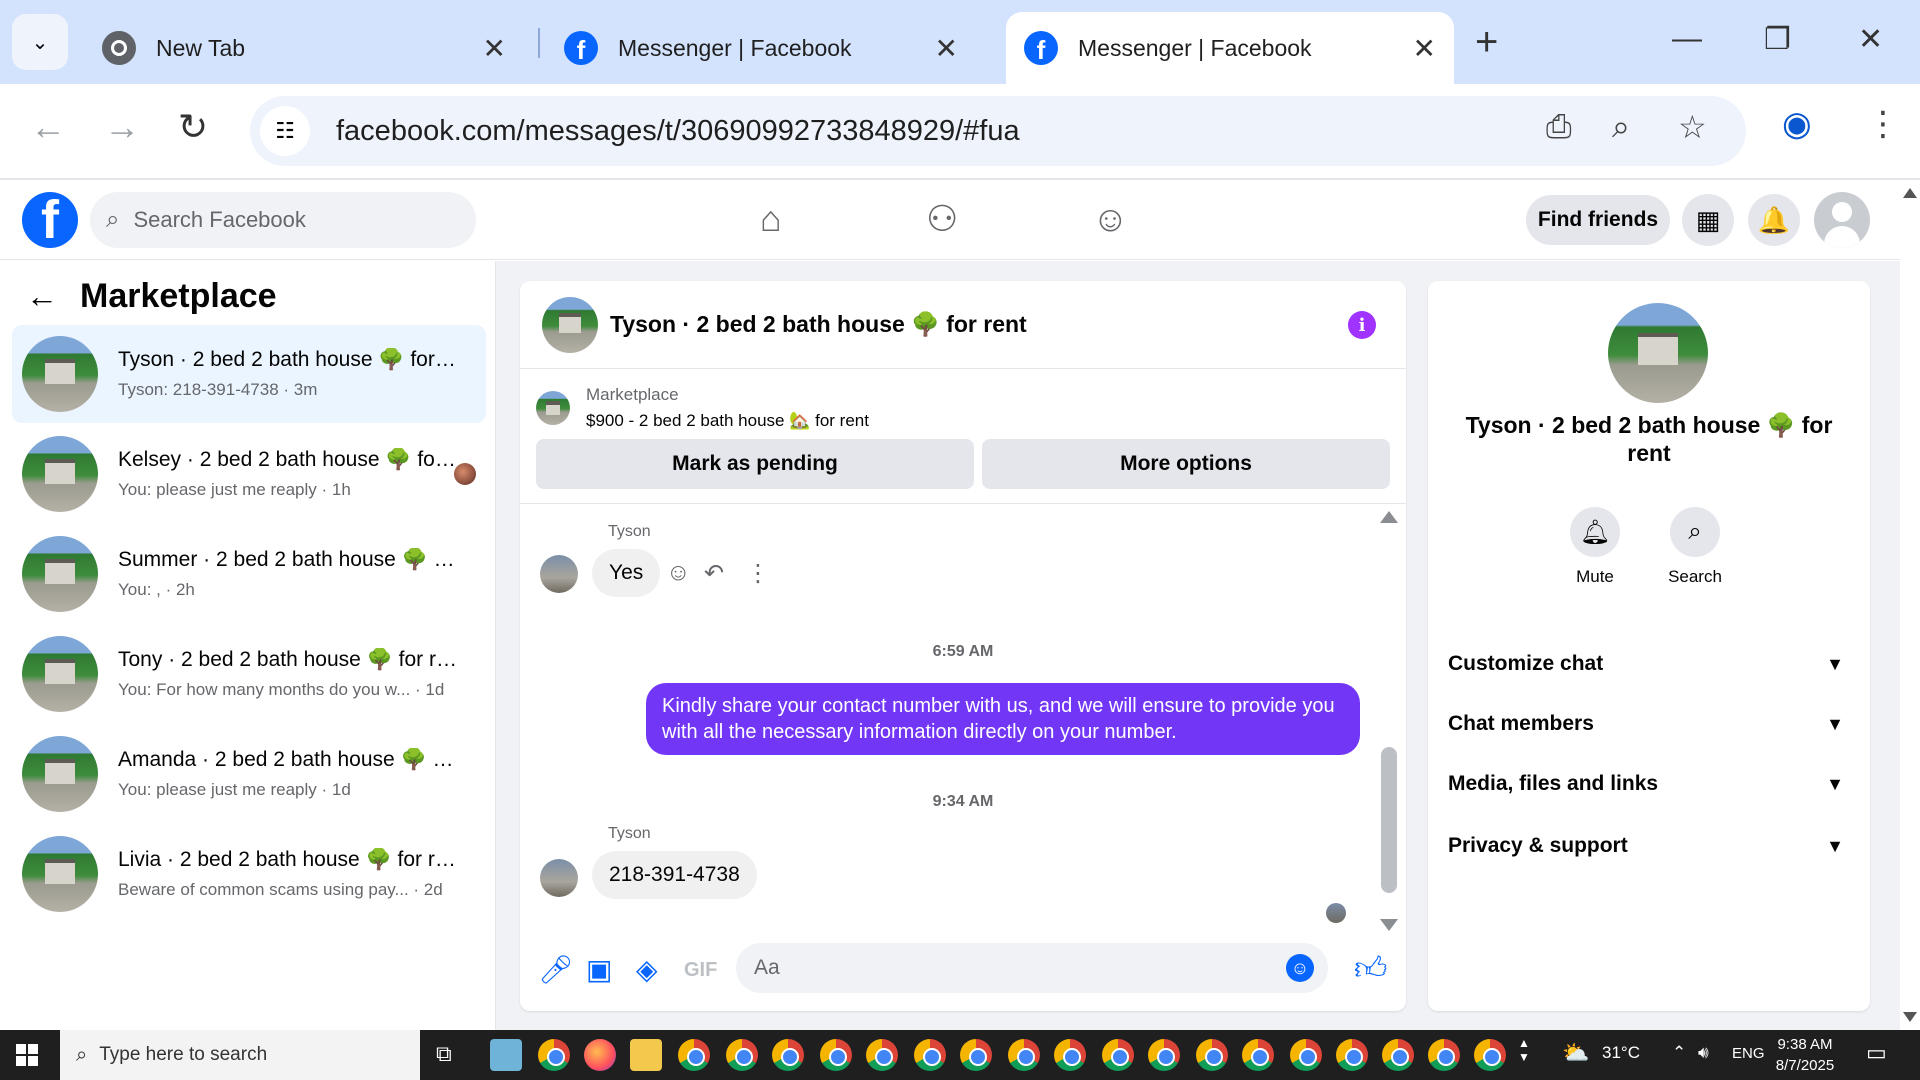 Image resolution: width=1920 pixels, height=1080 pixels. What do you see at coordinates (1870, 39) in the screenshot?
I see `window-close-icon: ✕` at bounding box center [1870, 39].